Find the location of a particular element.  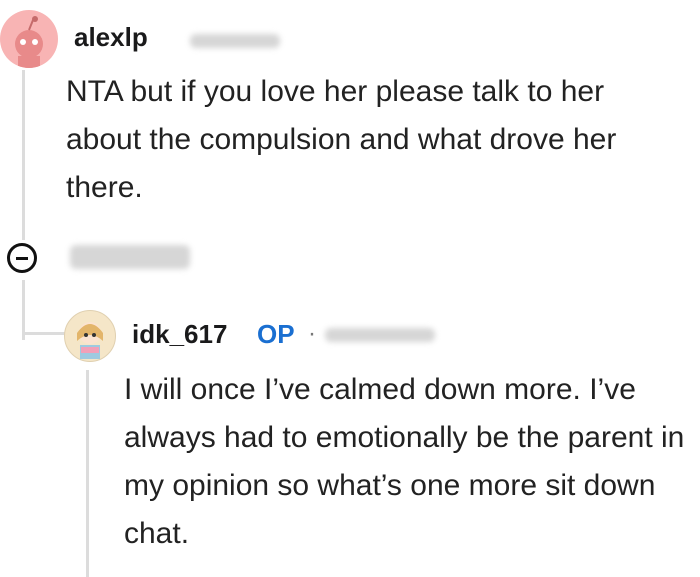

thread-line-child is located at coordinates (87, 473).